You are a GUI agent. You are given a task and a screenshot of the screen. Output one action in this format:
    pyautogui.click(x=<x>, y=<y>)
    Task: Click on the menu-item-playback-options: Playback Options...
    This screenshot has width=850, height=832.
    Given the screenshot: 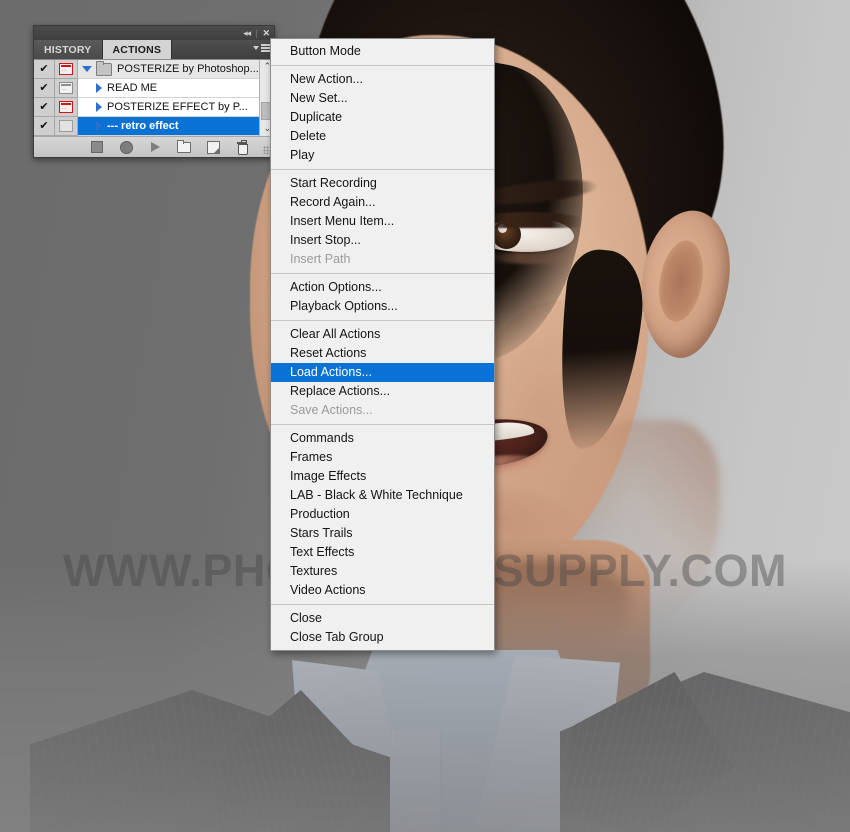 What is the action you would take?
    pyautogui.click(x=382, y=306)
    